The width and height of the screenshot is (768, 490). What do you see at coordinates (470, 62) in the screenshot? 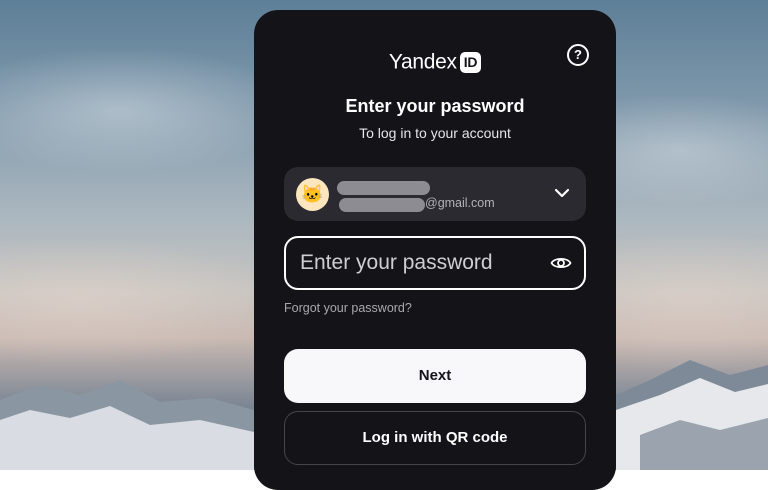
I see `logo-id-badge: ID` at bounding box center [470, 62].